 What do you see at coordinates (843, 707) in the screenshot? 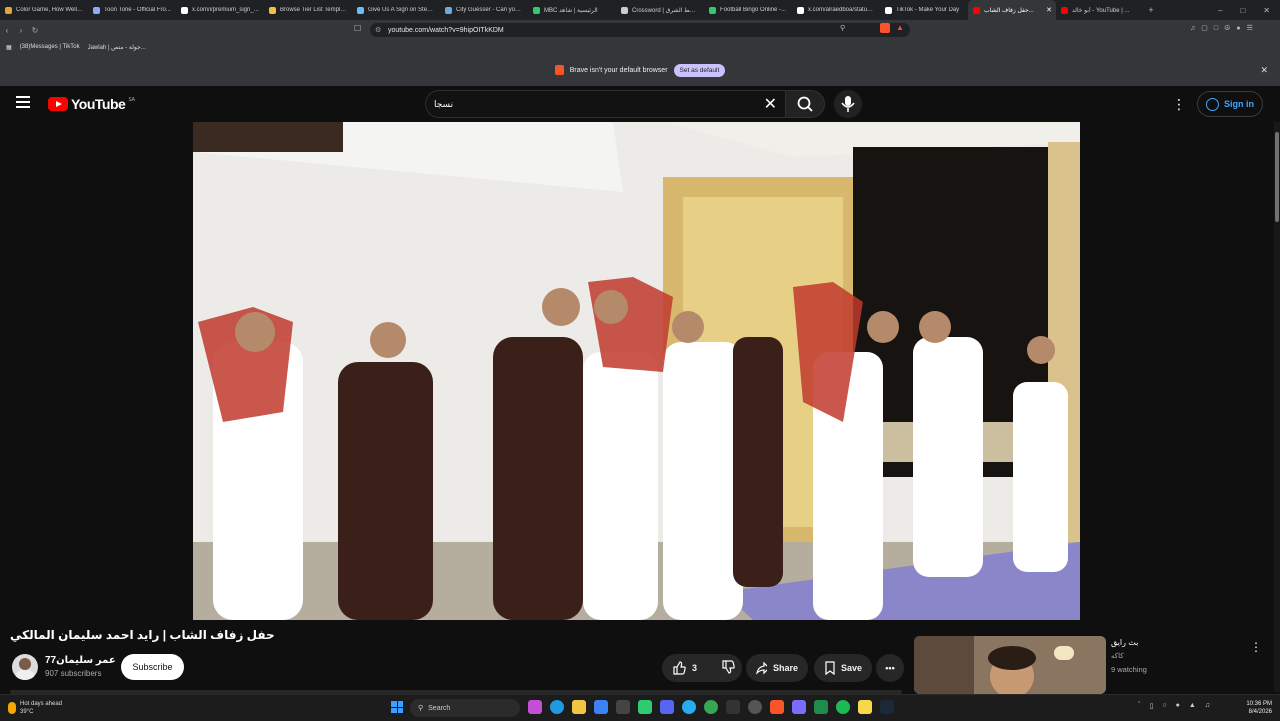
I see `spotify-icon` at bounding box center [843, 707].